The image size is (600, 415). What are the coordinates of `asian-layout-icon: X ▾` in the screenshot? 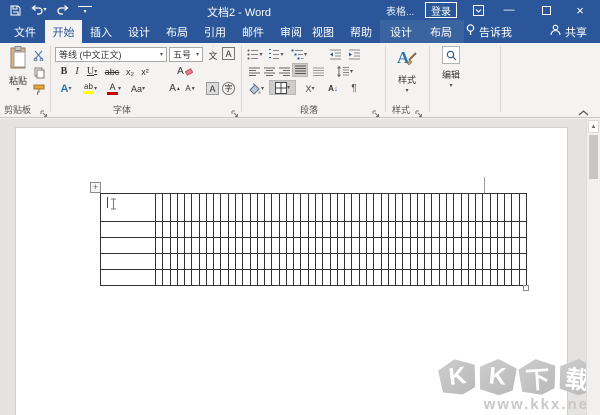 It's located at (310, 88).